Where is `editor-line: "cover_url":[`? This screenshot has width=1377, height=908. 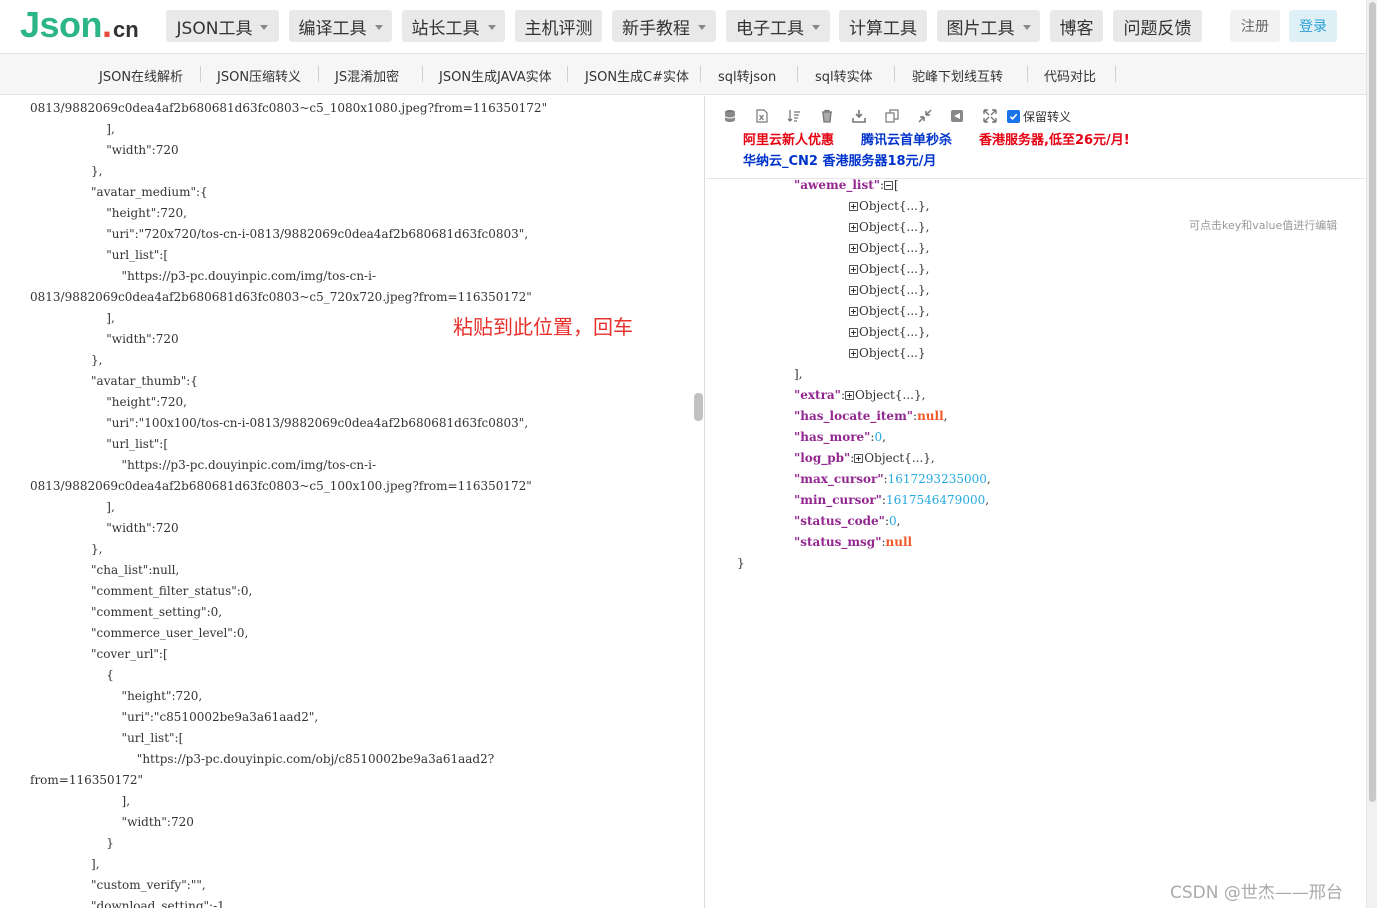 editor-line: "cover_url":[ is located at coordinates (99, 654).